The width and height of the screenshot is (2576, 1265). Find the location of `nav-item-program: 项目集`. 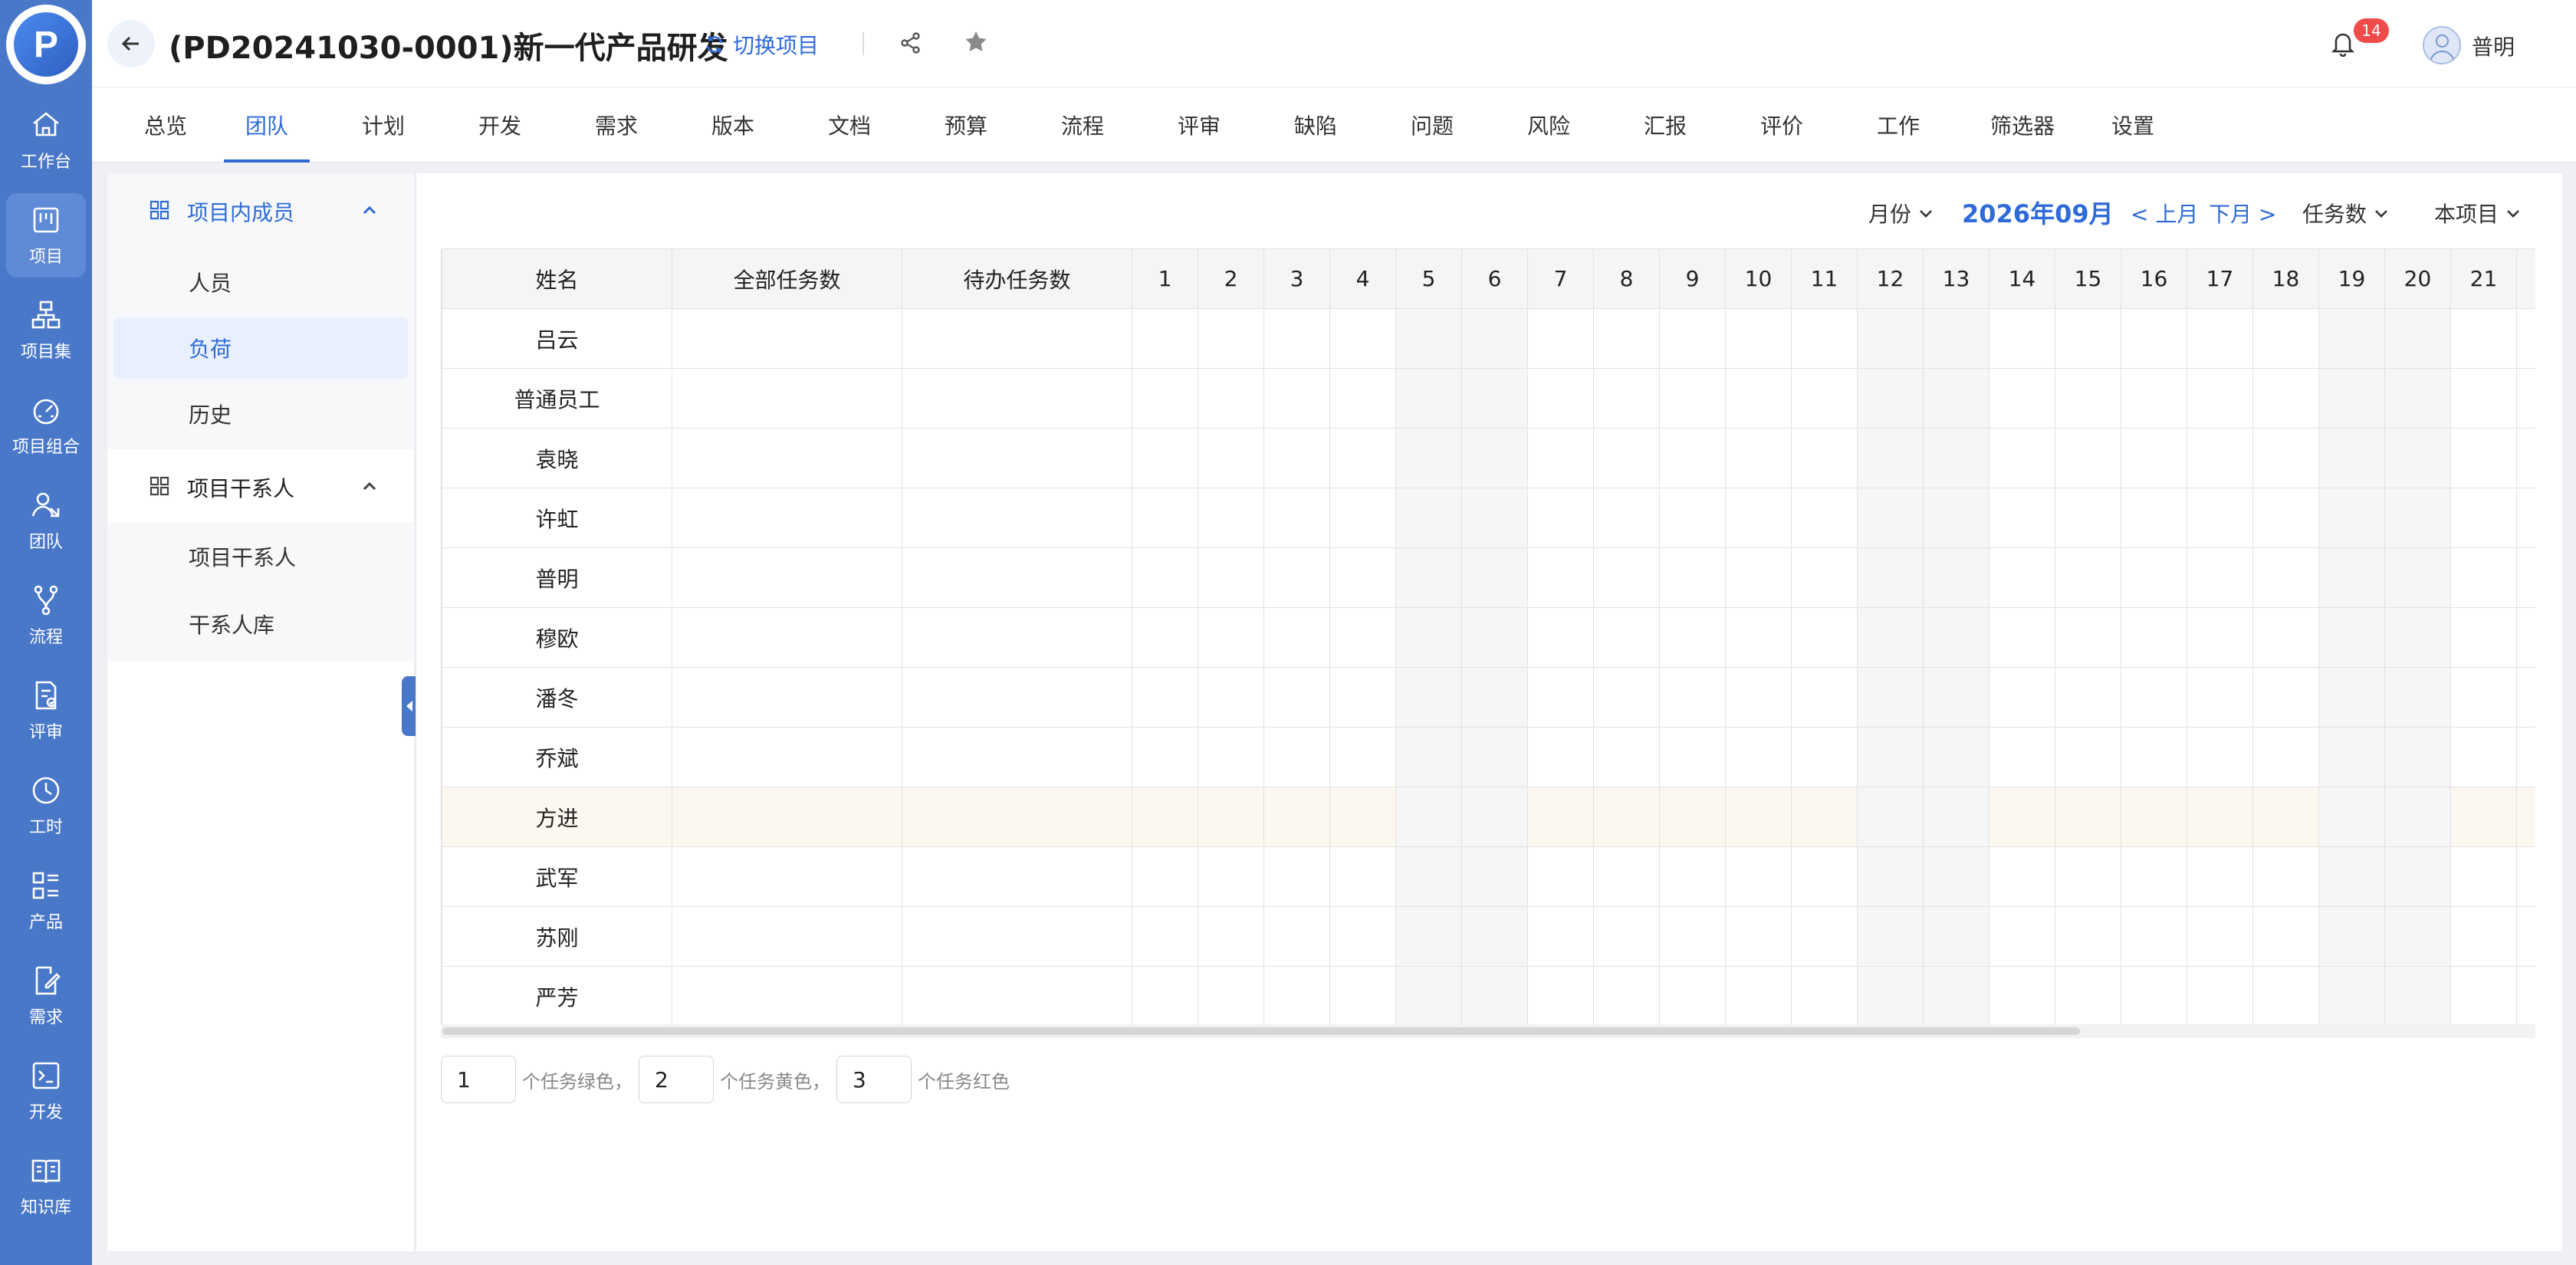

nav-item-program: 项目集 is located at coordinates (46, 330).